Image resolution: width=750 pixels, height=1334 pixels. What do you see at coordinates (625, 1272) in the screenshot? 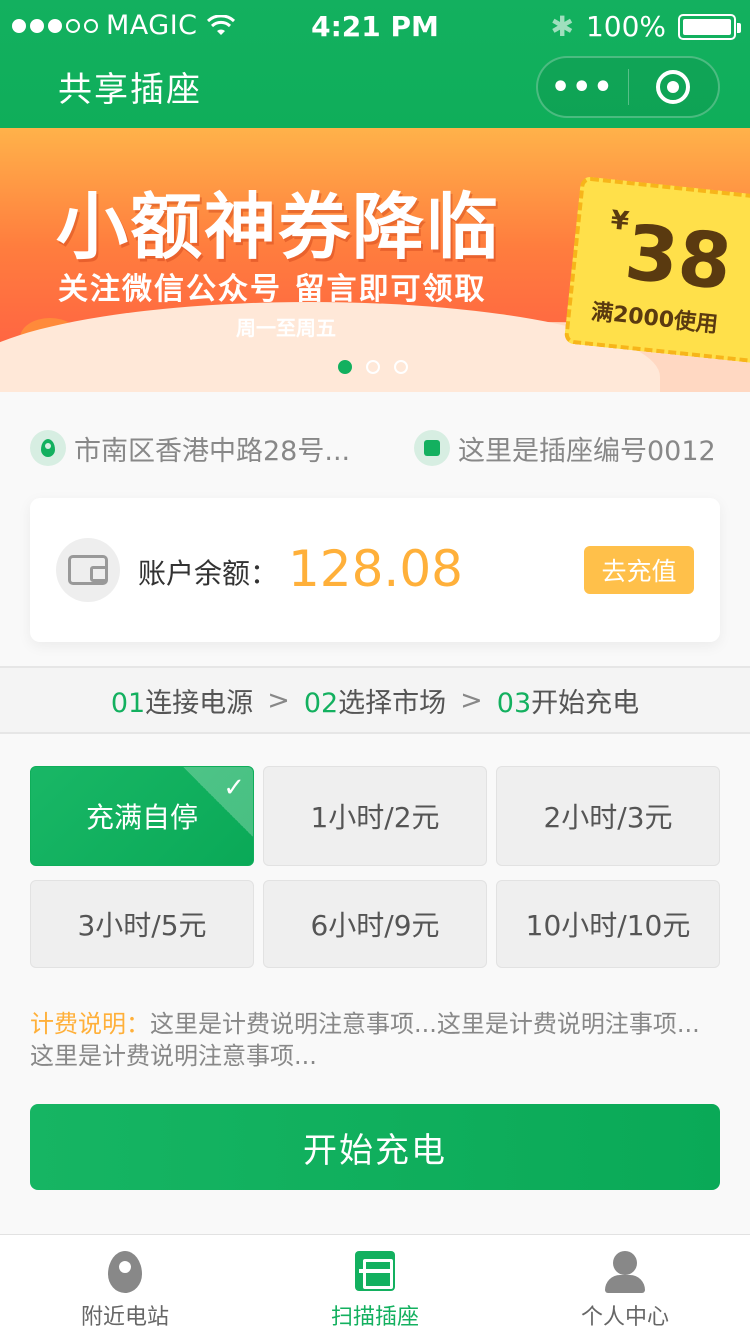
I see `user-icon` at bounding box center [625, 1272].